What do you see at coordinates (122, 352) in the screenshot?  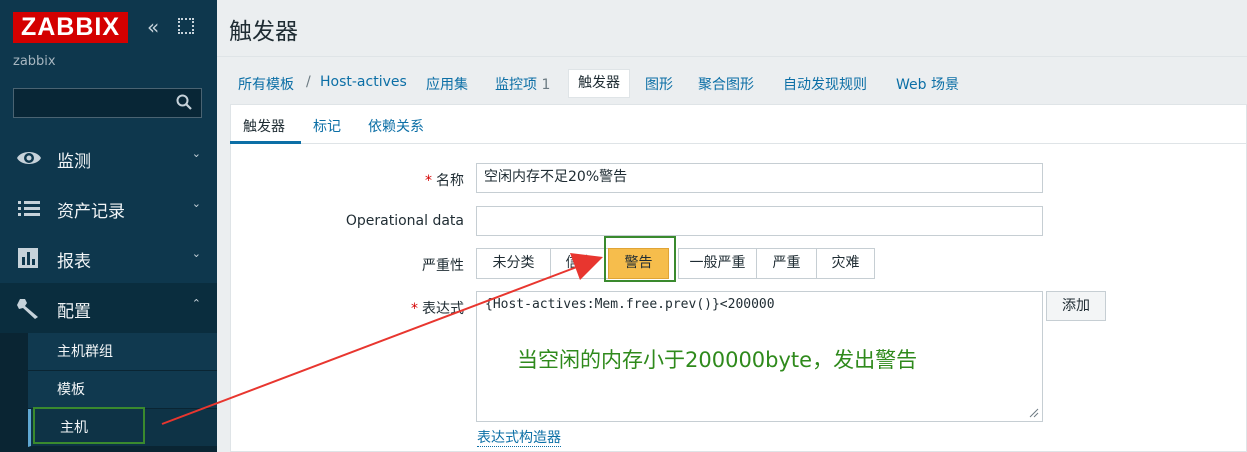 I see `submenu-host-groups: 主机群组` at bounding box center [122, 352].